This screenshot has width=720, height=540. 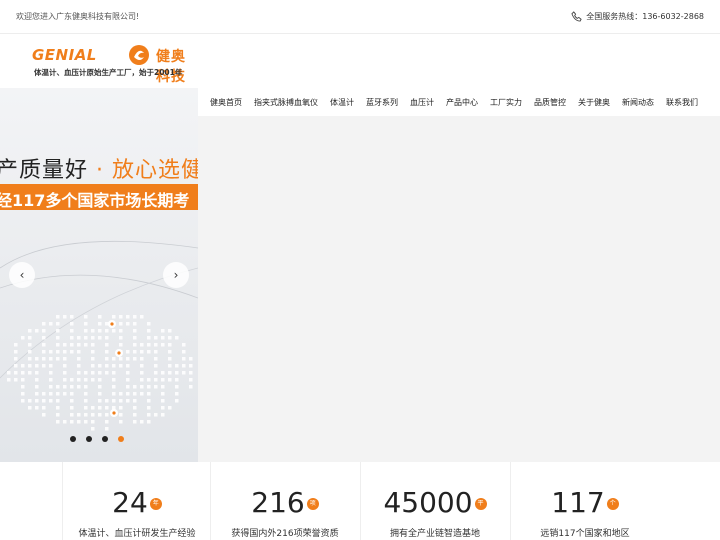 I want to click on stat-item: 24 年体温计、血压计研发生产经验, so click(x=136, y=501).